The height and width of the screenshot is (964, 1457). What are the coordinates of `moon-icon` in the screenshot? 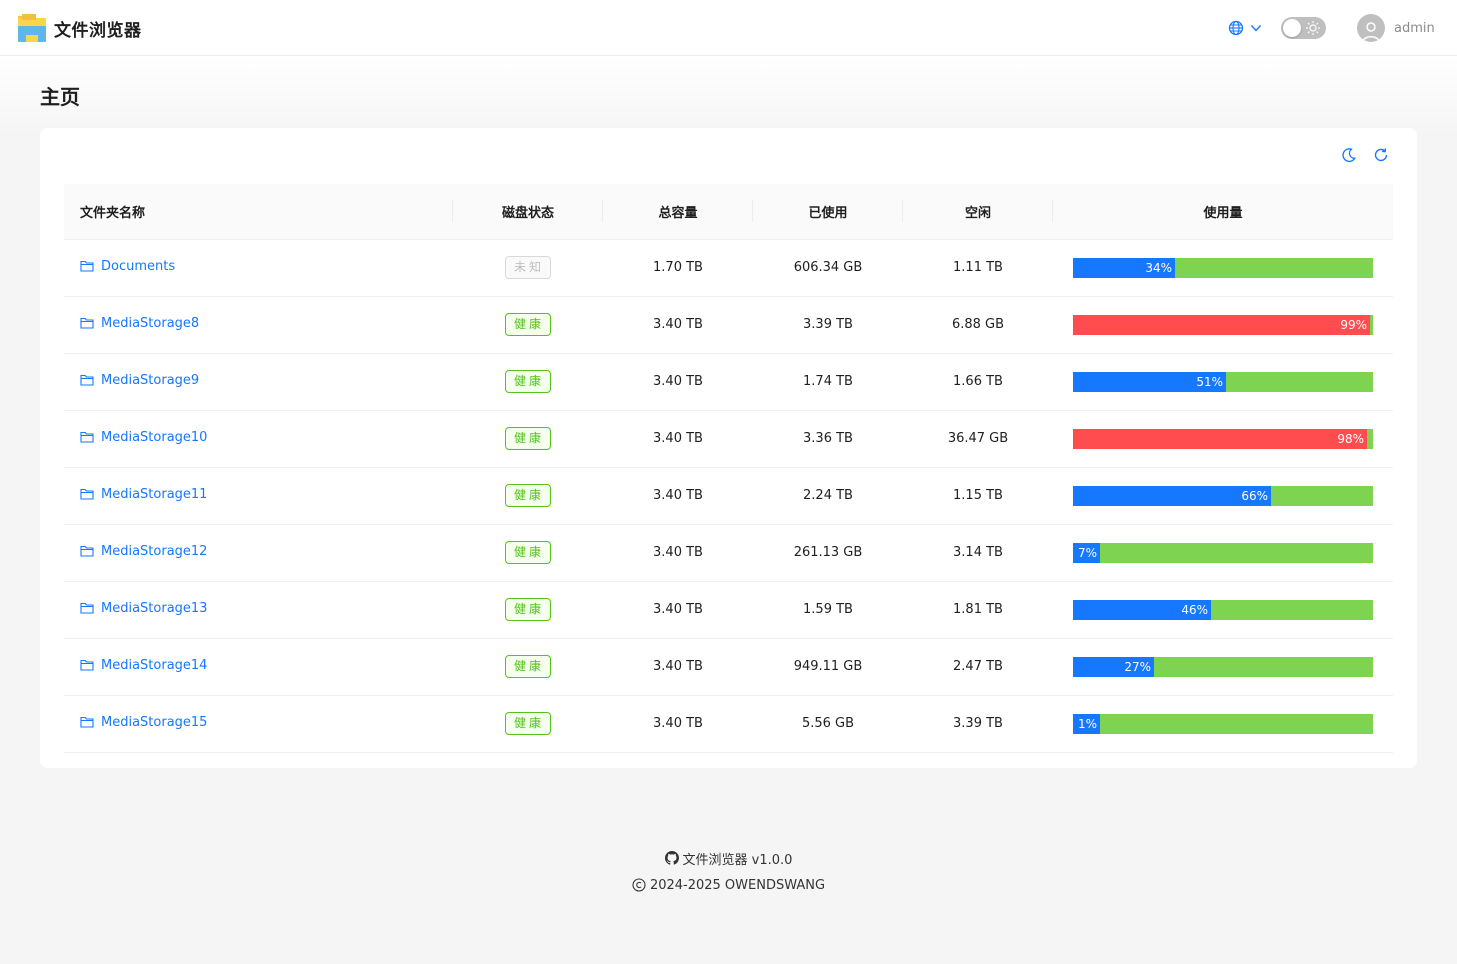 It's located at (1349, 155).